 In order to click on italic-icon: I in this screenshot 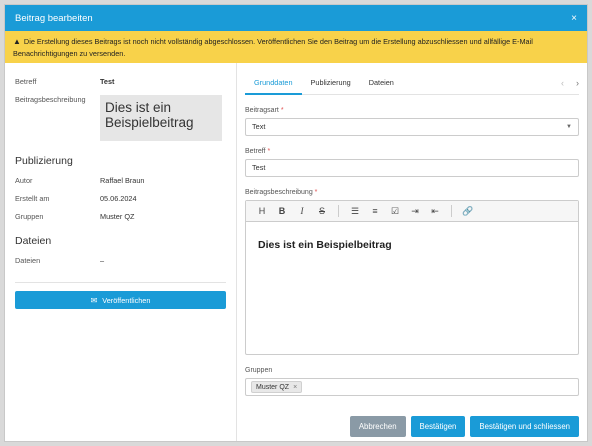, I will do `click(302, 211)`.